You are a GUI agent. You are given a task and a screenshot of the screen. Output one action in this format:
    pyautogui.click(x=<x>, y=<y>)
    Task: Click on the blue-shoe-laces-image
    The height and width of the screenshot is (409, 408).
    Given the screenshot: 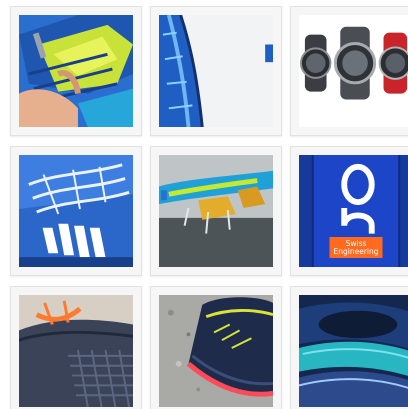 What is the action you would take?
    pyautogui.click(x=76, y=211)
    